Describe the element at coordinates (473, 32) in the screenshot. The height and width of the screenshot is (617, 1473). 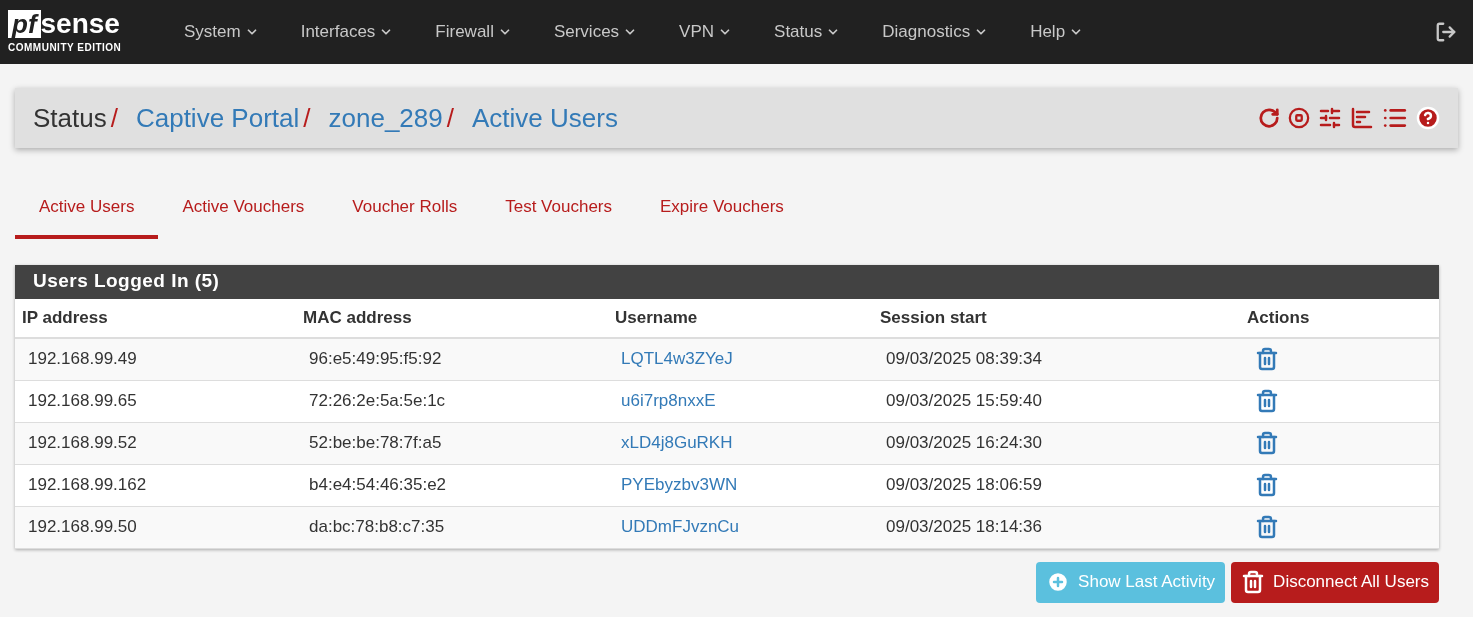
I see `nav-menu: Firewall` at that location.